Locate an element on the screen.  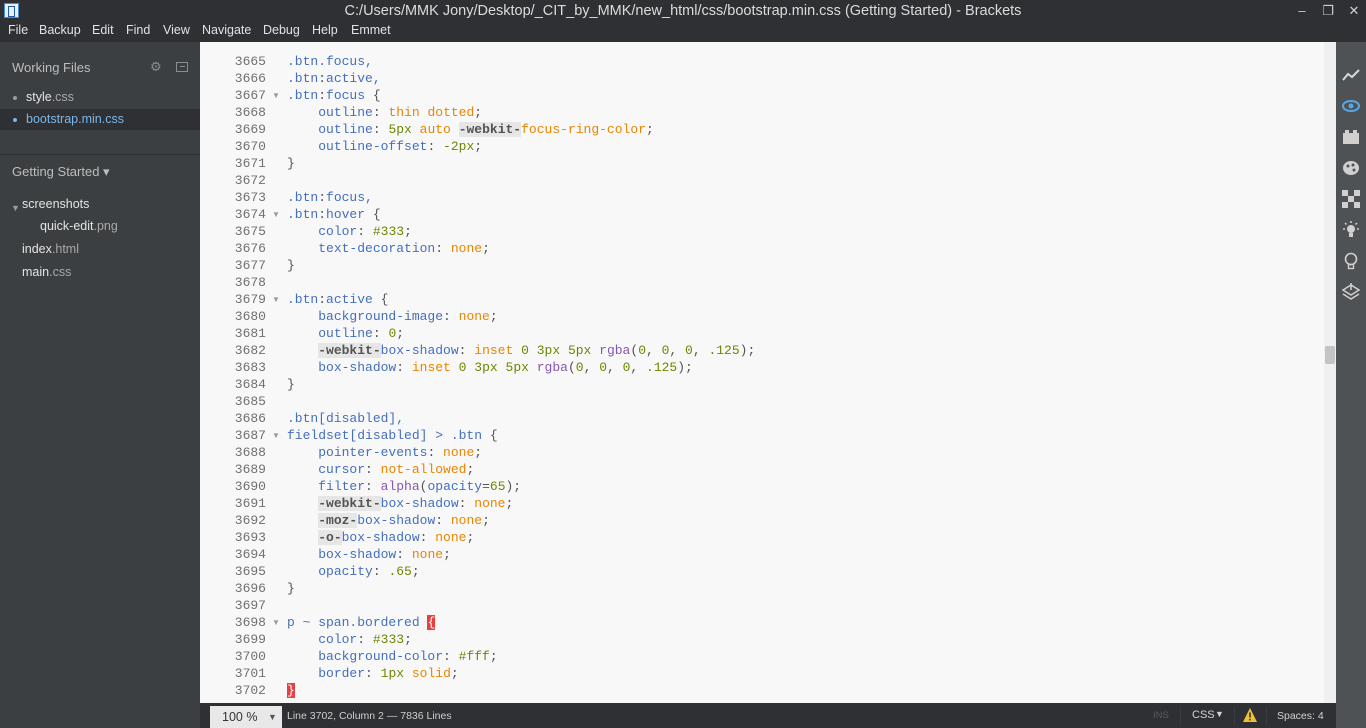
line-number: 3679 is located at coordinates (250, 299).